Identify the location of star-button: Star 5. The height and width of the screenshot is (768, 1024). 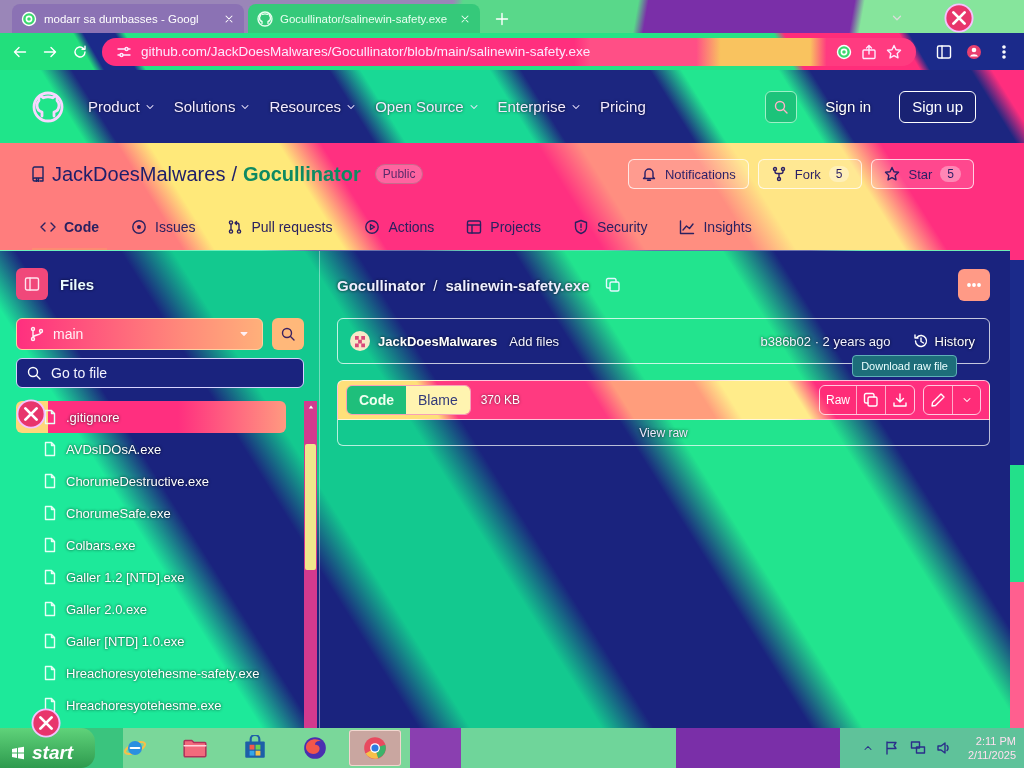
(922, 174).